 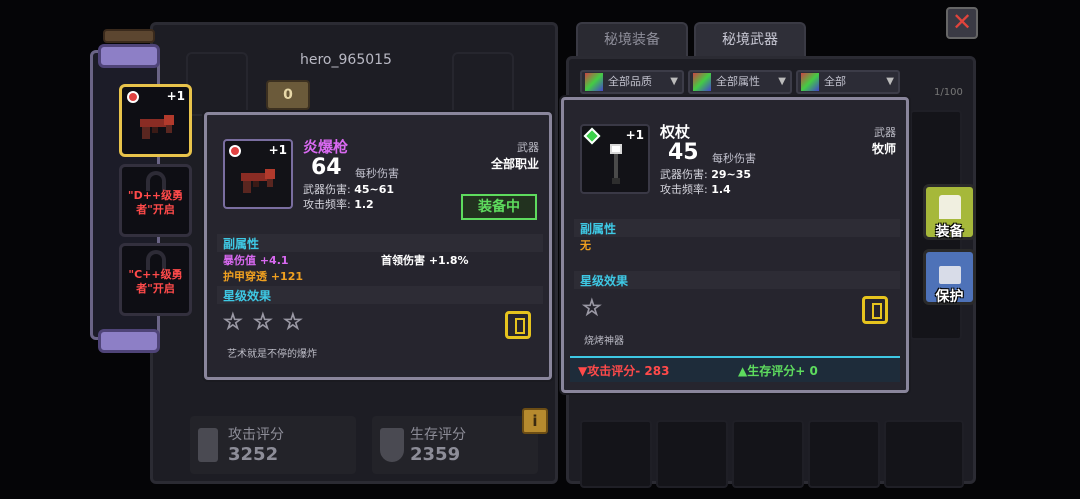 I want to click on survive-score-label: 生存评分, so click(x=438, y=435).